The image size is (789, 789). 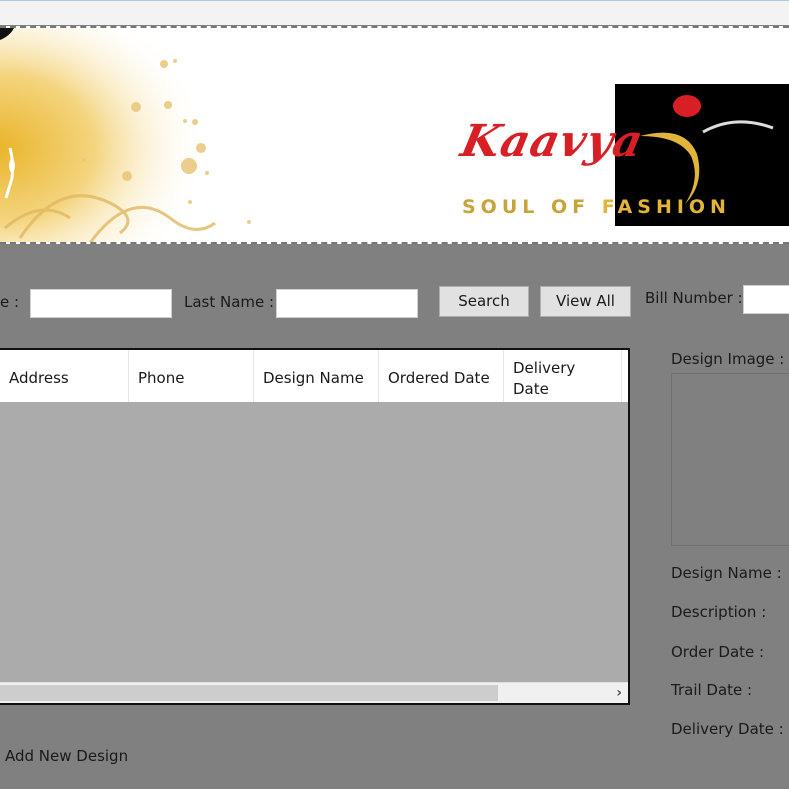 What do you see at coordinates (64, 376) in the screenshot?
I see `column-header-address: Address` at bounding box center [64, 376].